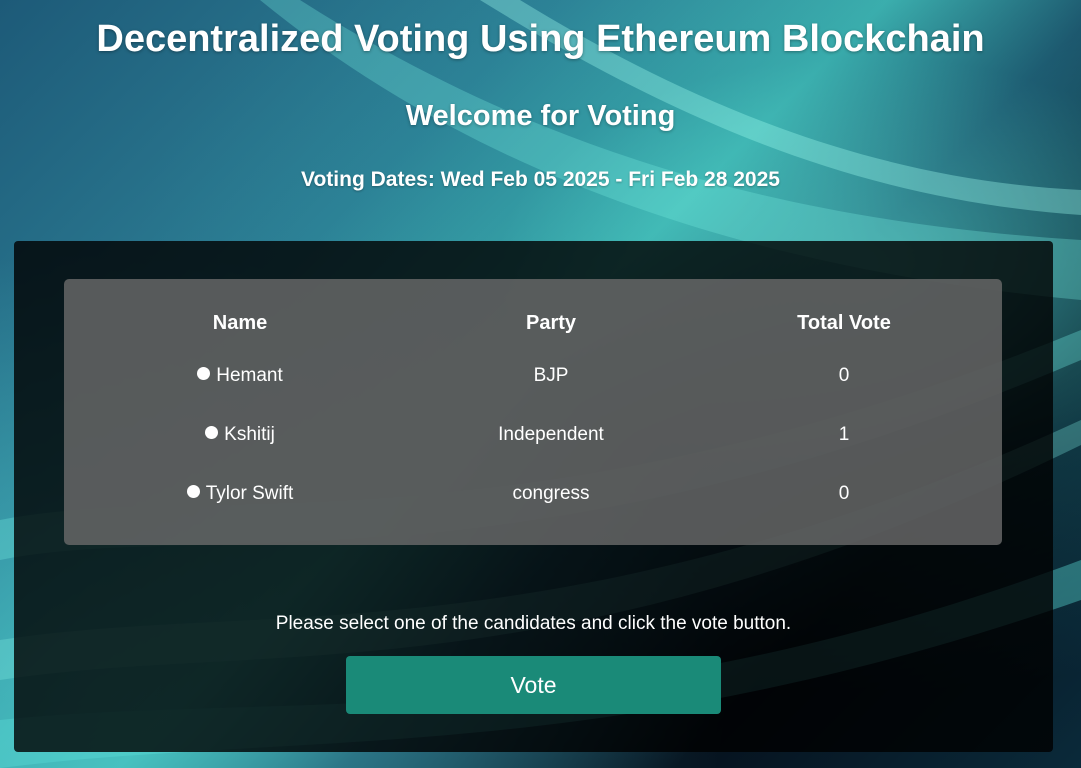  Describe the element at coordinates (844, 323) in the screenshot. I see `header-total-vote: Total Vote` at that location.